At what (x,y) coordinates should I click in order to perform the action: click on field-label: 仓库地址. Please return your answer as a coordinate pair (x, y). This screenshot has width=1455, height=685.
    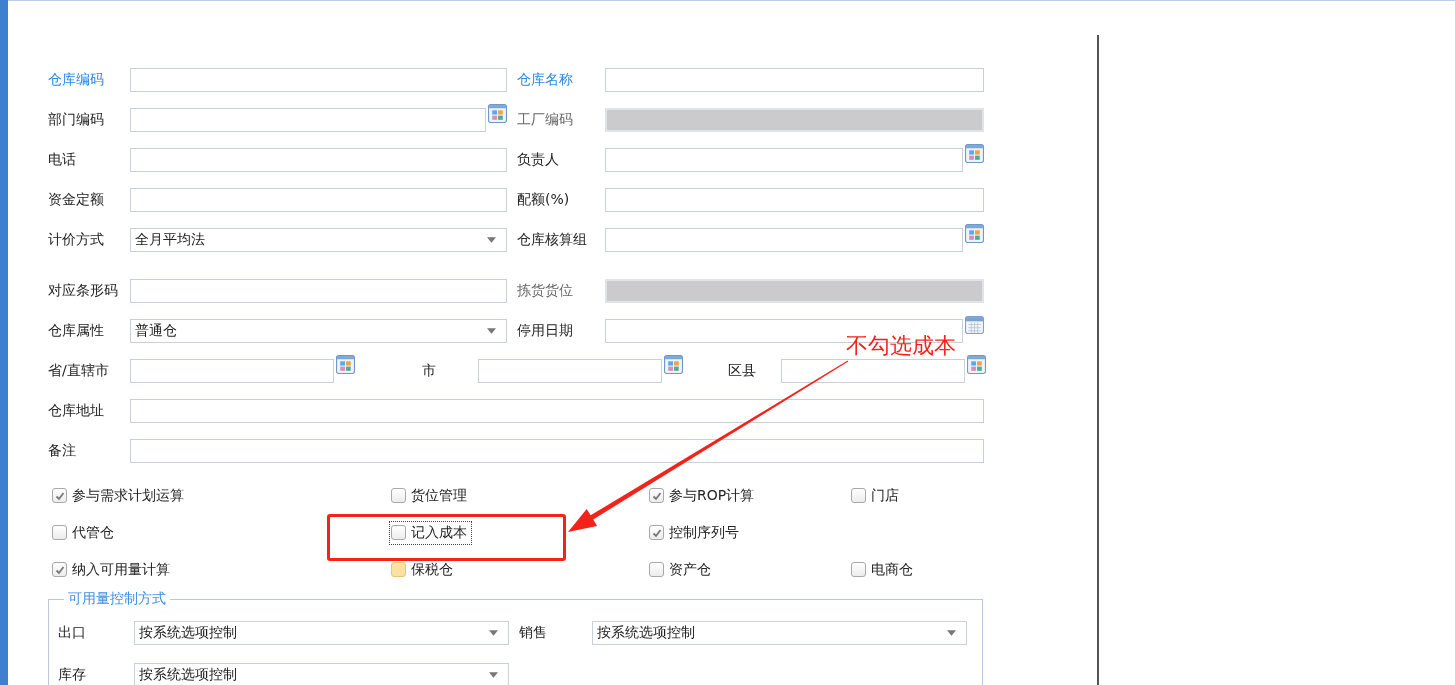
    Looking at the image, I should click on (76, 411).